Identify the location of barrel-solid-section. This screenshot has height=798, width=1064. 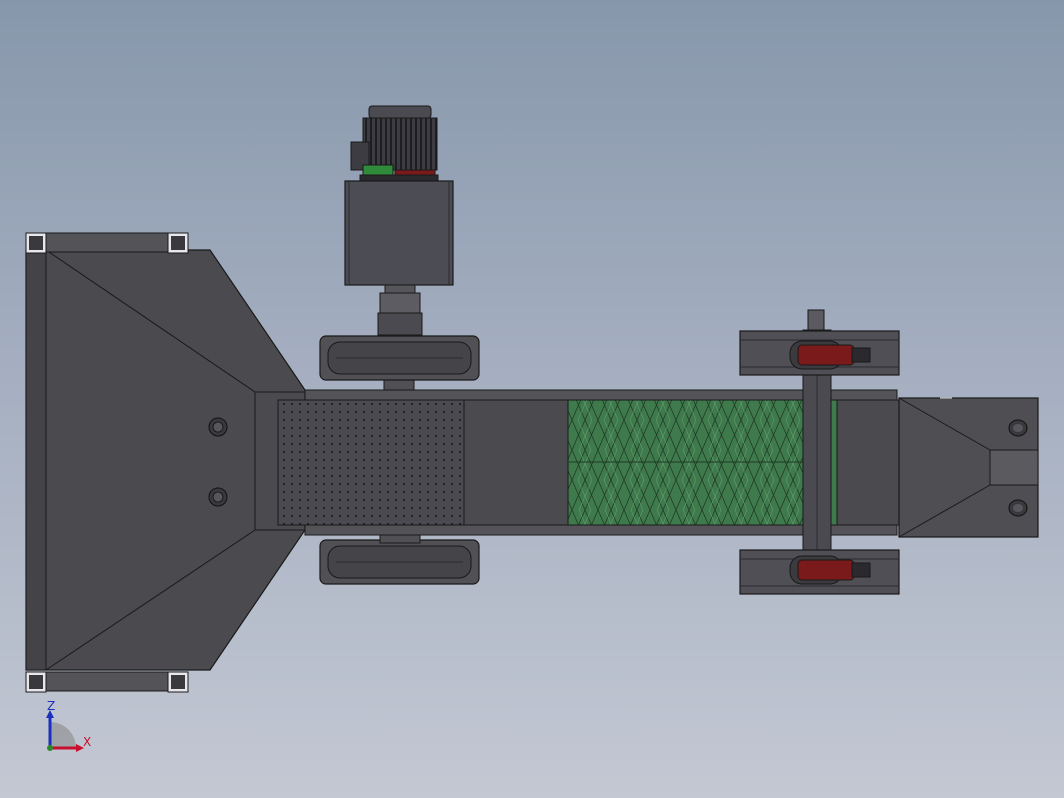
(516, 462).